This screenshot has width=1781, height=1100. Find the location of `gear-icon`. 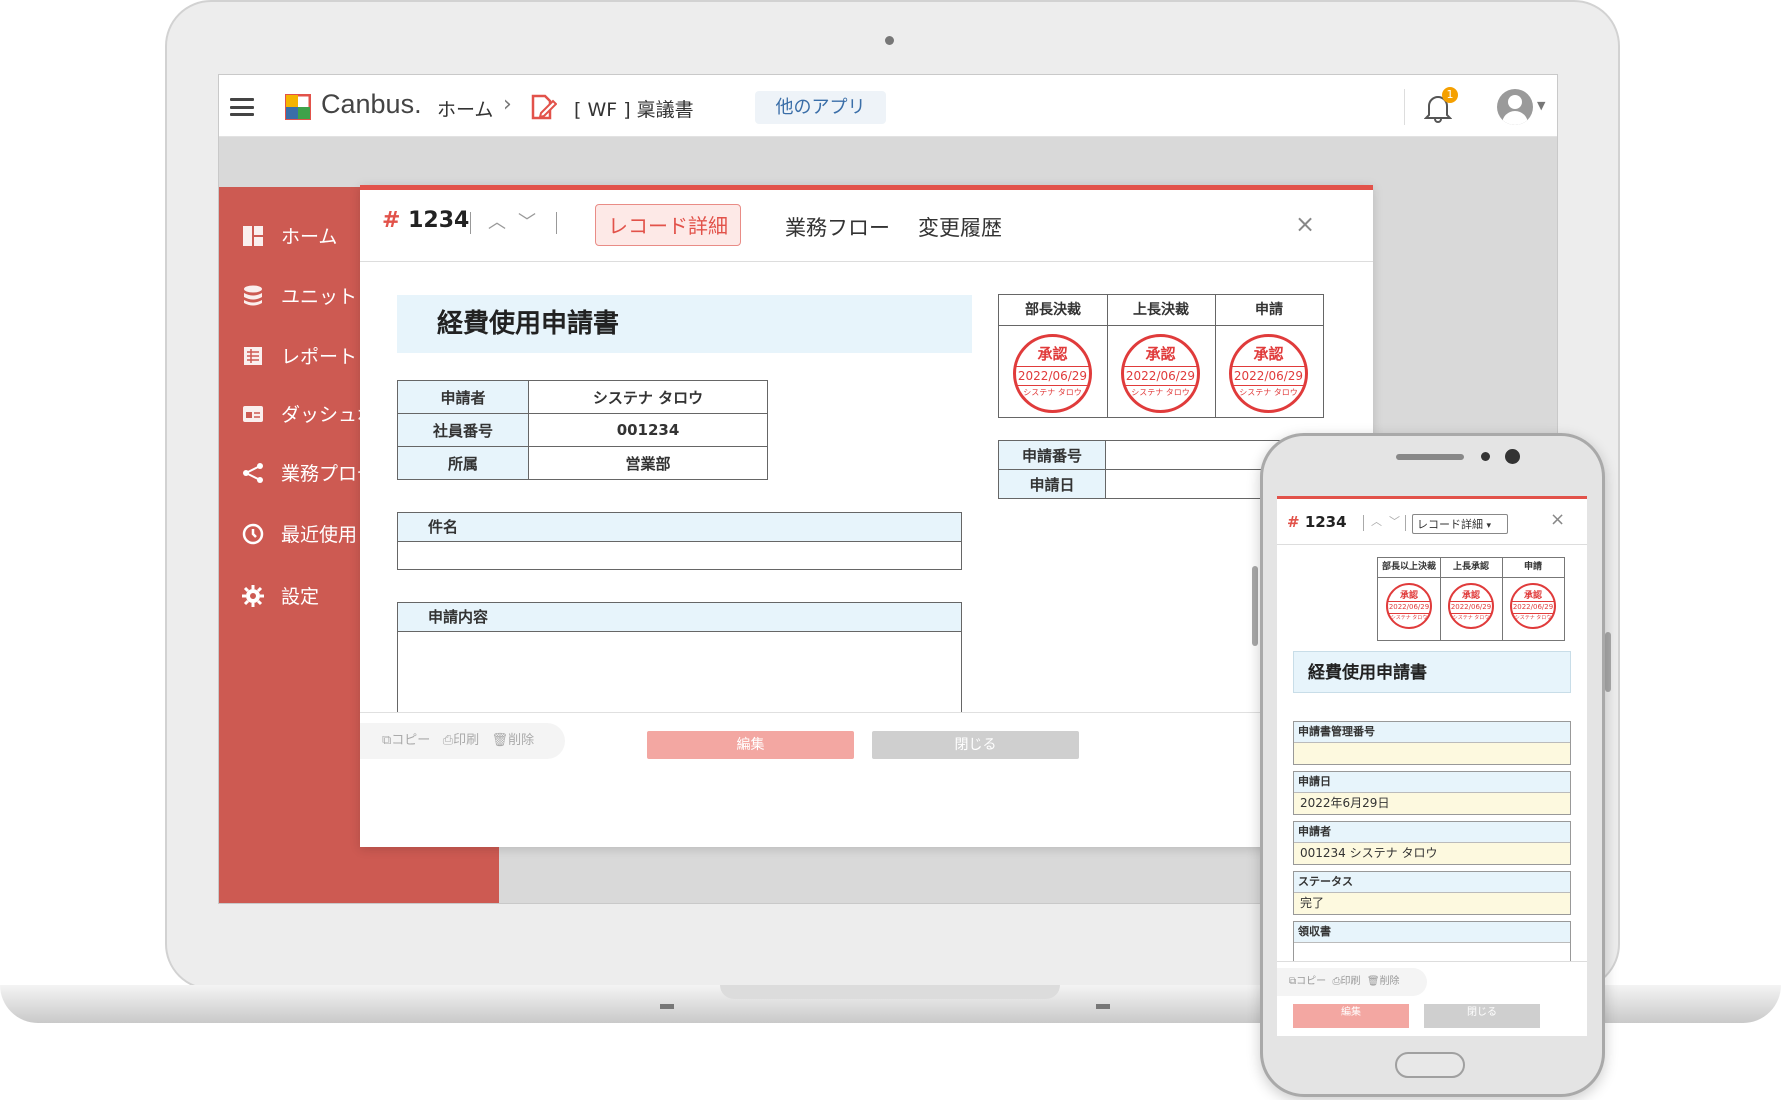

gear-icon is located at coordinates (253, 595).